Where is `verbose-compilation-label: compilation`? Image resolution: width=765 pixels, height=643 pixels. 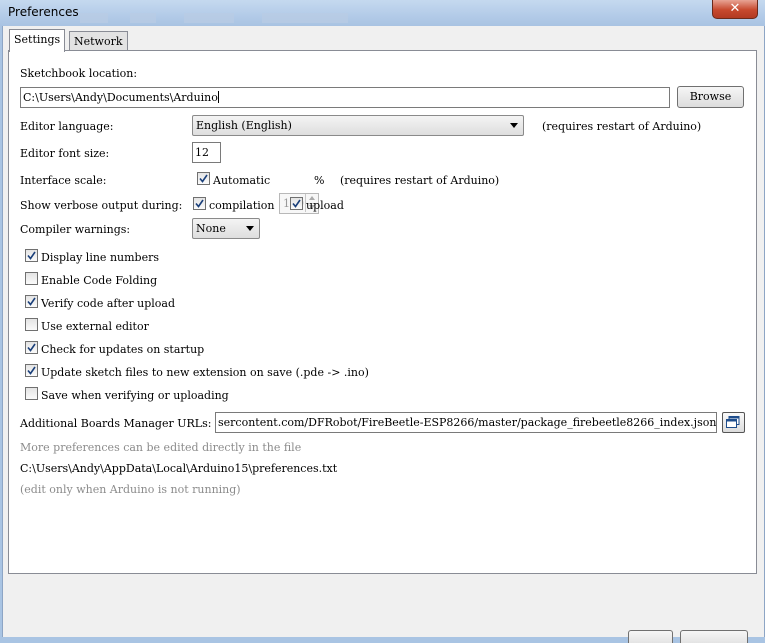 verbose-compilation-label: compilation is located at coordinates (242, 205).